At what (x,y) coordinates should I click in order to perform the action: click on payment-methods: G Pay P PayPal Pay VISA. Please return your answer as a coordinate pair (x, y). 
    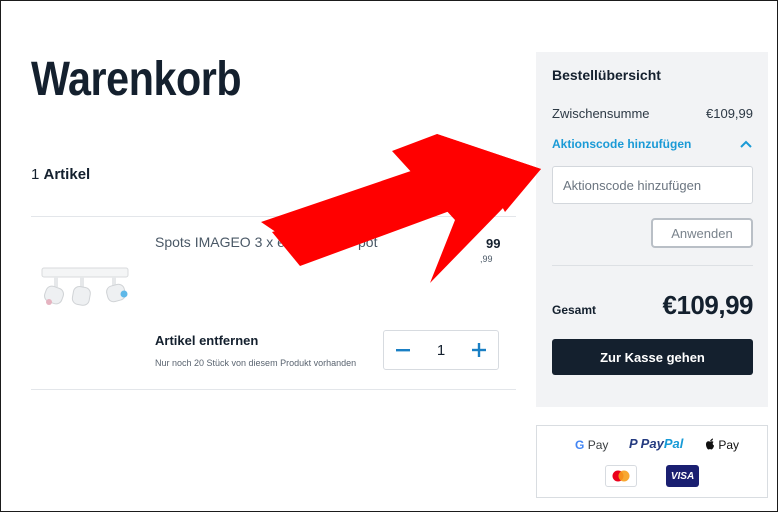
    Looking at the image, I should click on (652, 461).